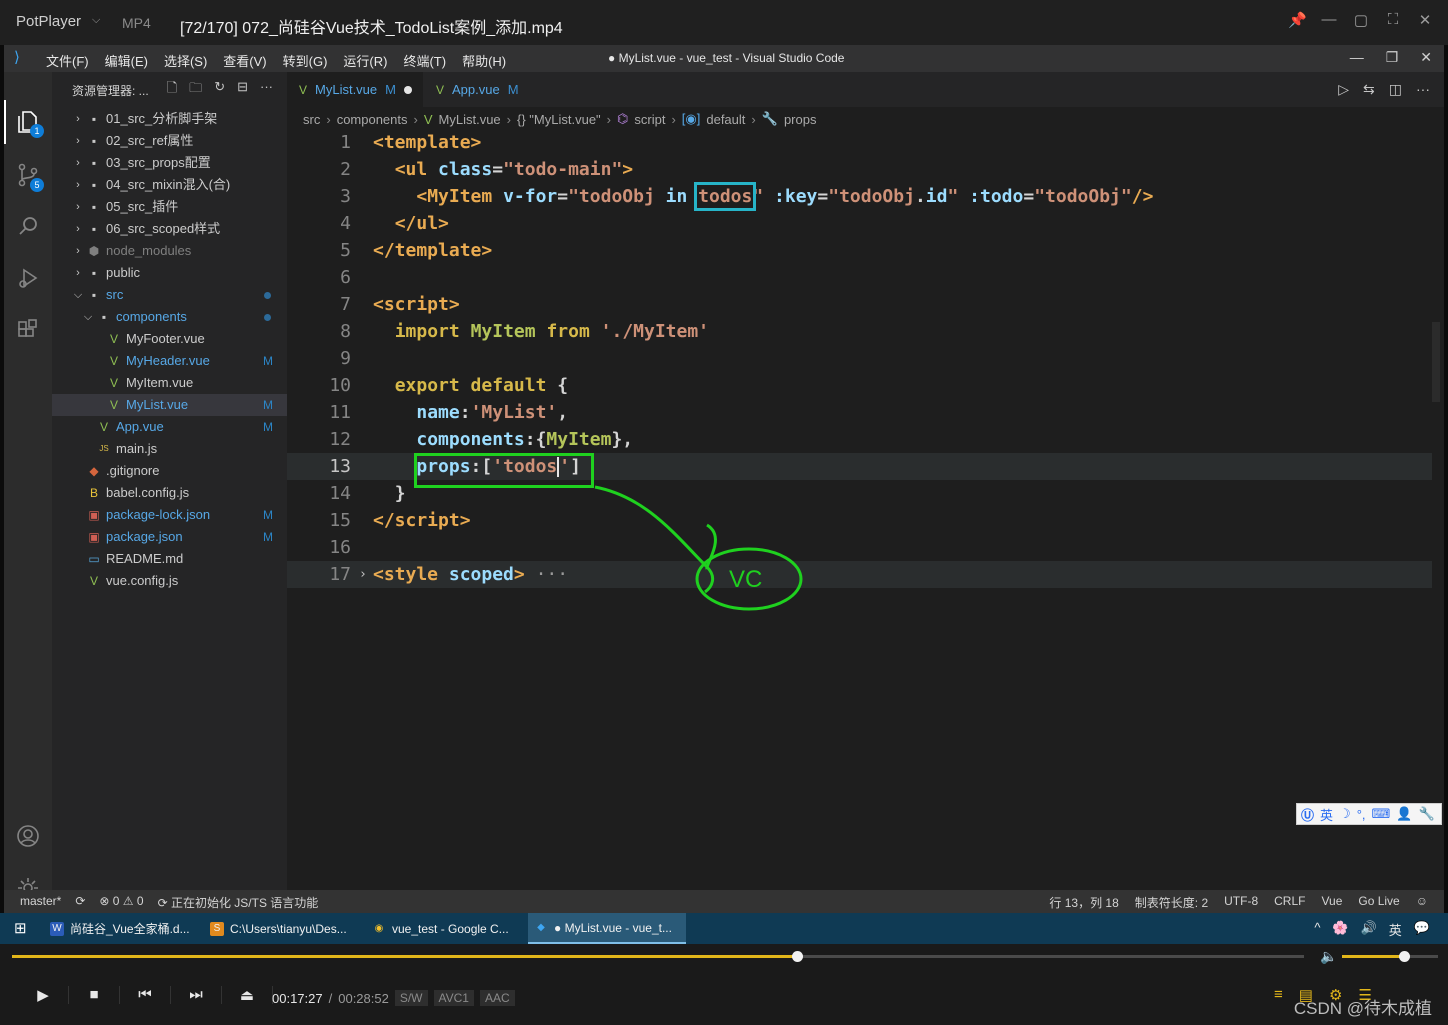  What do you see at coordinates (169, 229) in the screenshot?
I see `folder-item: › ▪ 06_src_scoped样式` at bounding box center [169, 229].